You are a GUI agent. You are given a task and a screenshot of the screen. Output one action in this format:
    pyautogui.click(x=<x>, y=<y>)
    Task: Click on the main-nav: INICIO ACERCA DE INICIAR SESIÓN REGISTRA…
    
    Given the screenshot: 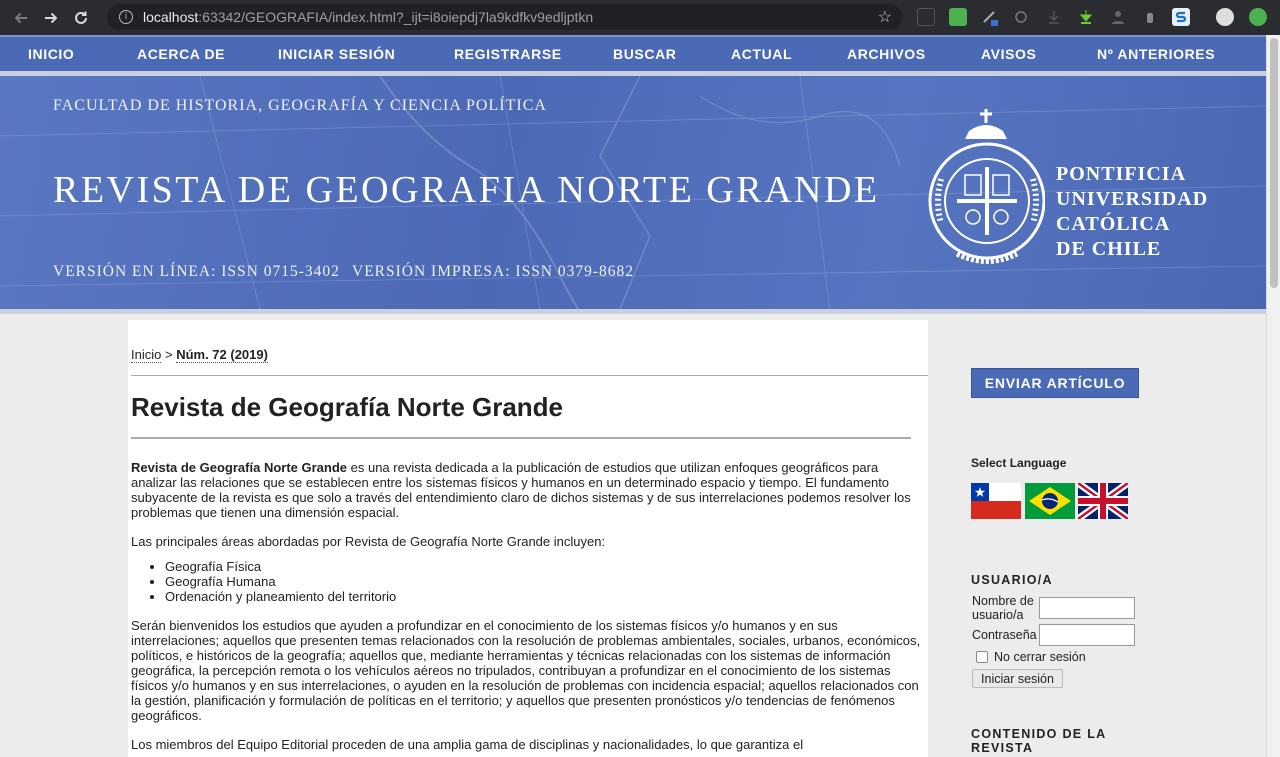 What is the action you would take?
    pyautogui.click(x=633, y=53)
    